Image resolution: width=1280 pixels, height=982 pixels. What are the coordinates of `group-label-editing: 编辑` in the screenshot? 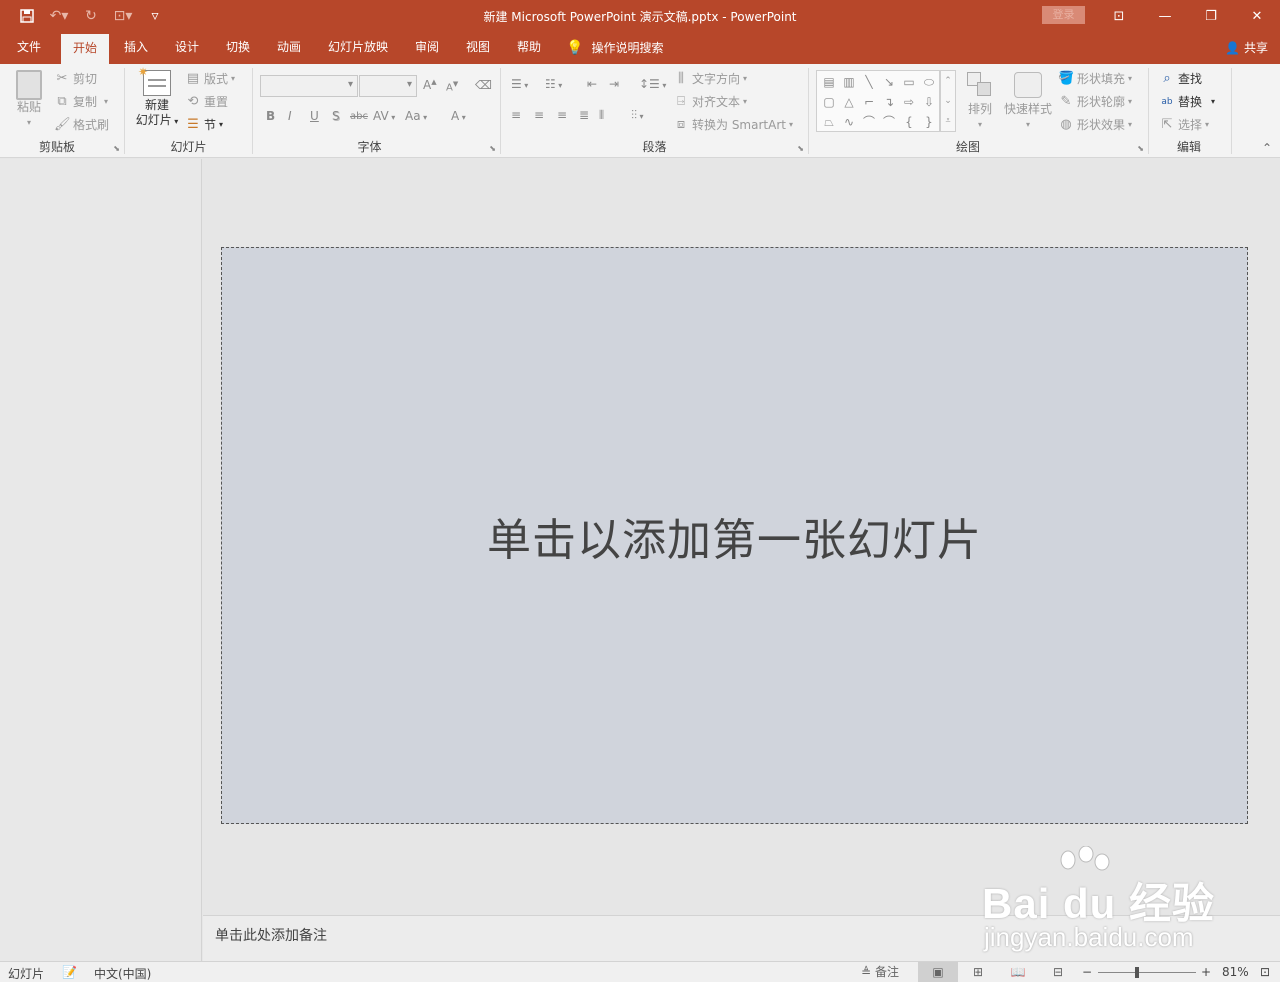 It's located at (1188, 147).